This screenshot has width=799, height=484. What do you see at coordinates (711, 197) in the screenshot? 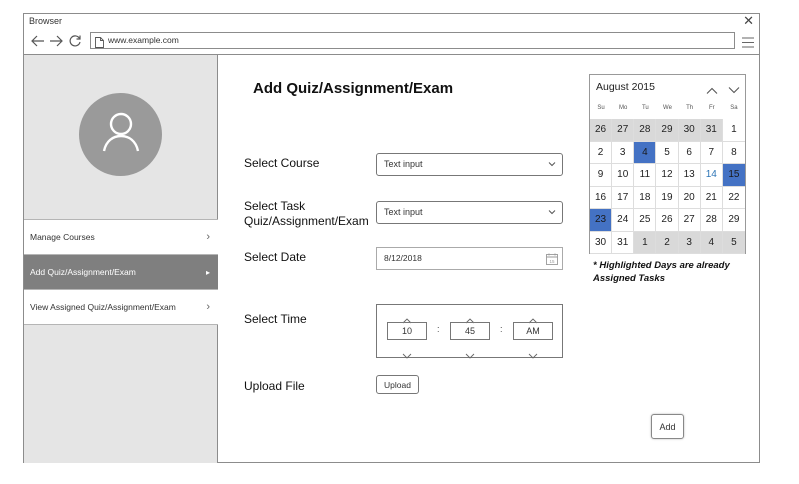
I see `calendar-day: 21` at bounding box center [711, 197].